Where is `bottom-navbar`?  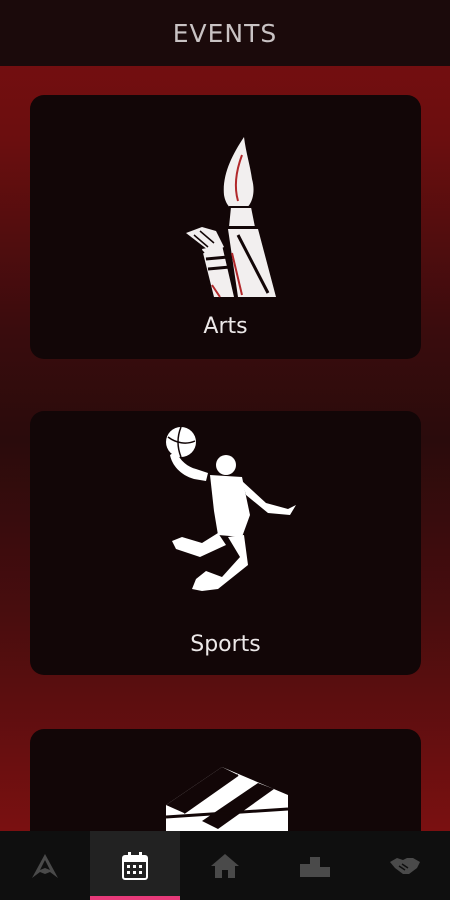 bottom-navbar is located at coordinates (225, 865).